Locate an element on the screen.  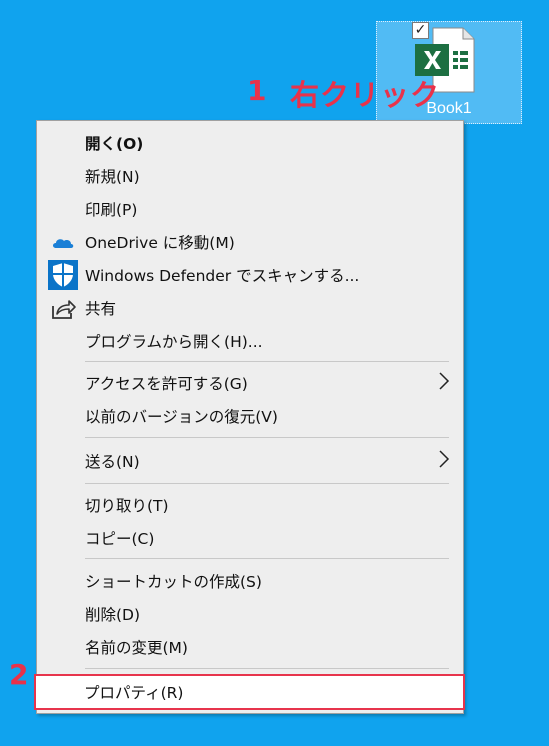
share-icon is located at coordinates (64, 309).